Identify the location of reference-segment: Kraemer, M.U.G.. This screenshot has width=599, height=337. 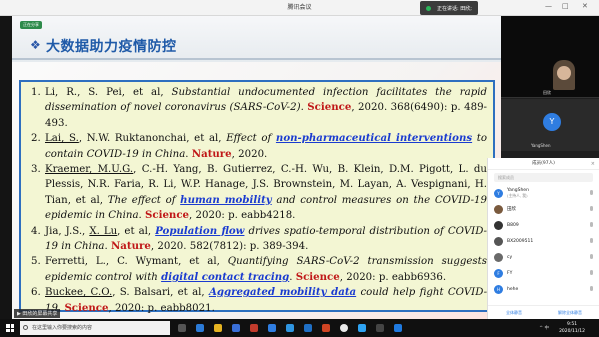
(89, 170).